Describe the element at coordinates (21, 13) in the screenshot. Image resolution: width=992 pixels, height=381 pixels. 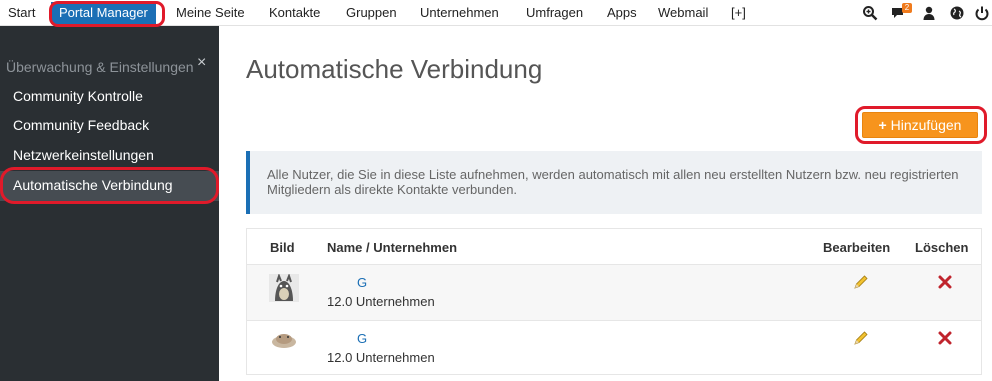
I see `nav-start: Start` at that location.